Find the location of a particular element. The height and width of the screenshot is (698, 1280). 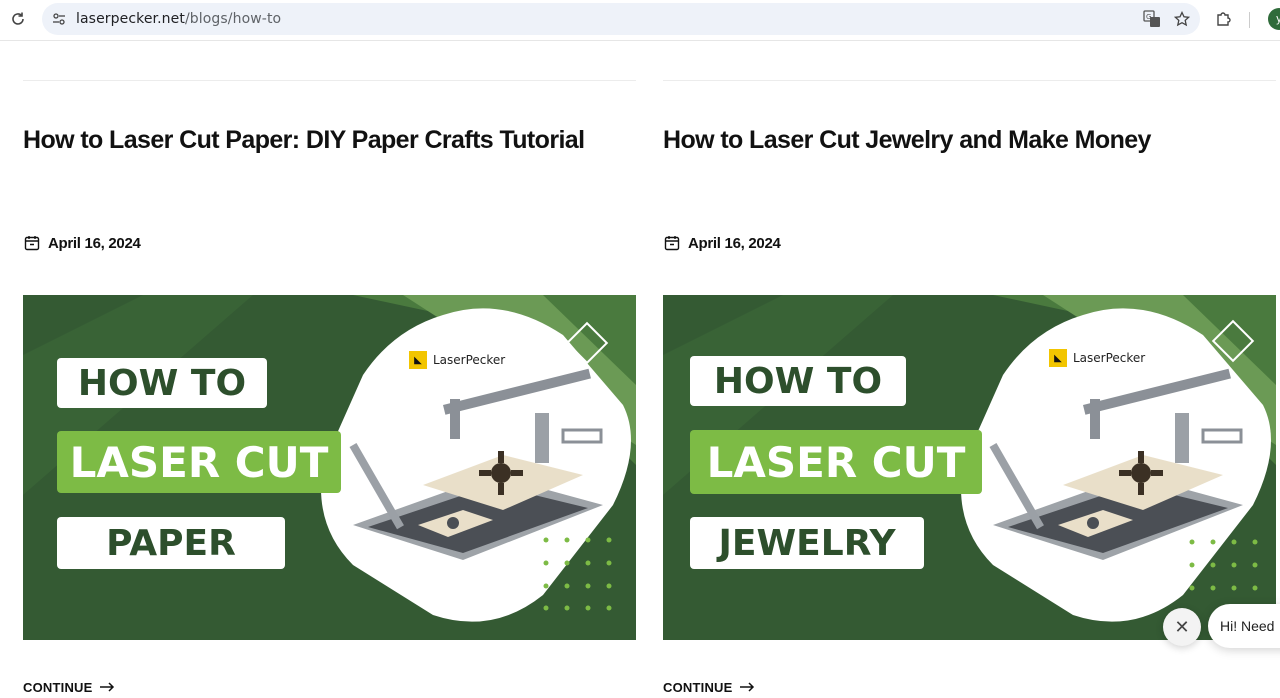

extensions-icon is located at coordinates (1224, 19).